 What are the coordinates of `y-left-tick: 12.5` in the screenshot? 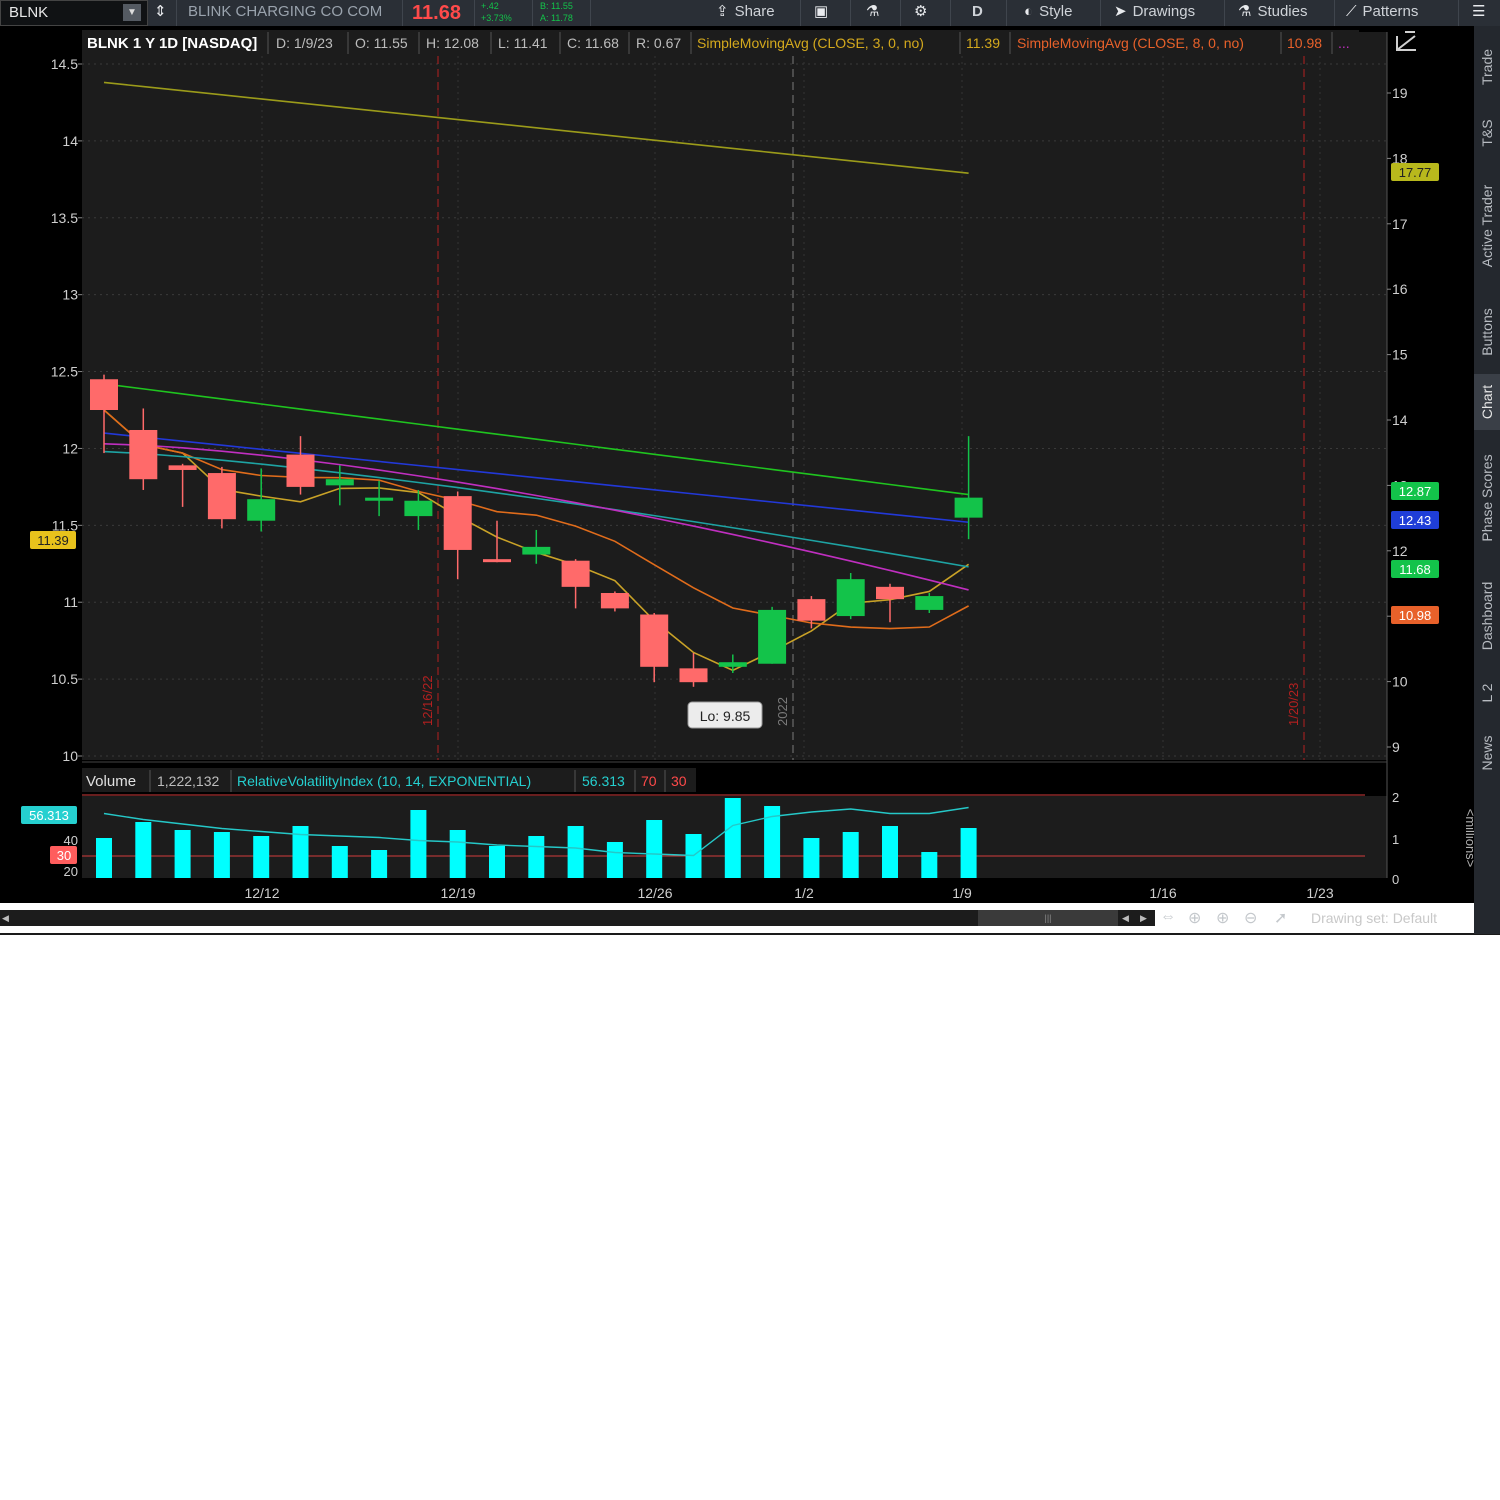 It's located at (64, 372).